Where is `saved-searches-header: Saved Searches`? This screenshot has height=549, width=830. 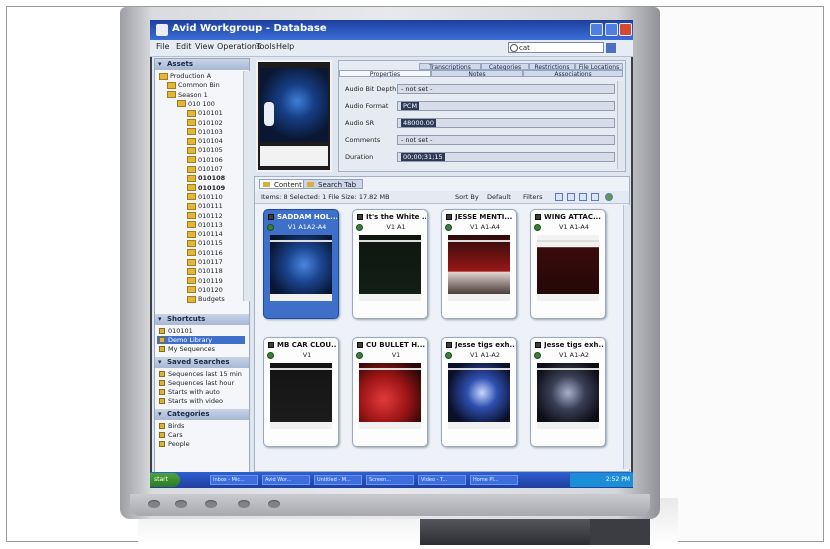
saved-searches-header: Saved Searches is located at coordinates (202, 362).